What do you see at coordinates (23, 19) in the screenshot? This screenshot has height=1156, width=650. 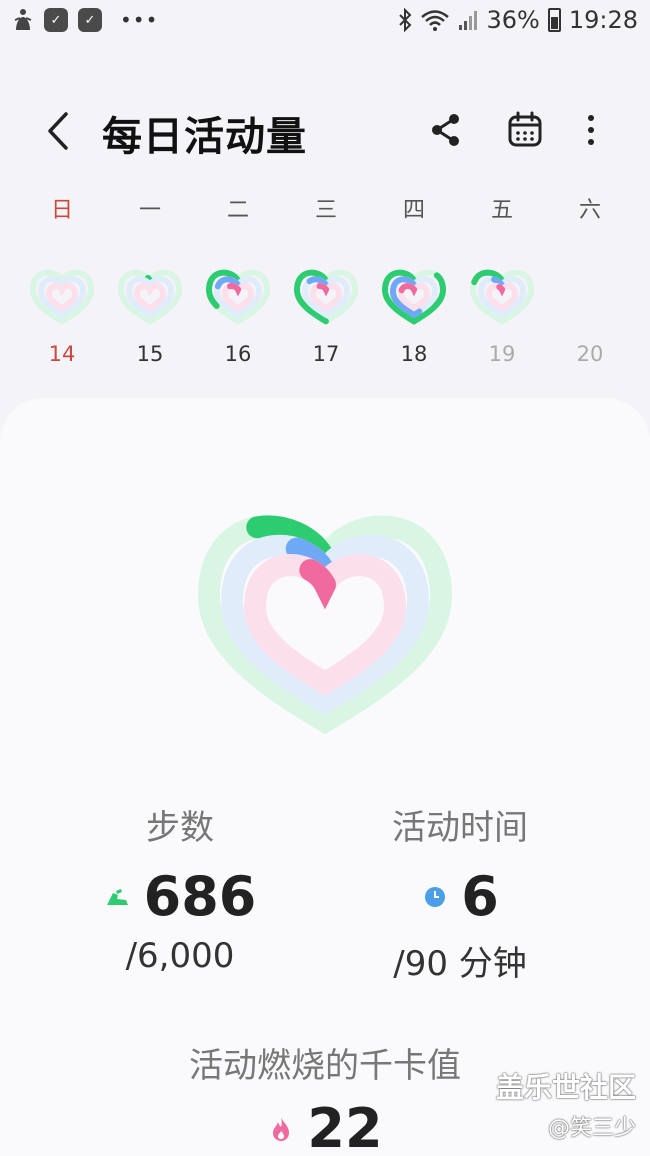 I see `fitness-figure-icon` at bounding box center [23, 19].